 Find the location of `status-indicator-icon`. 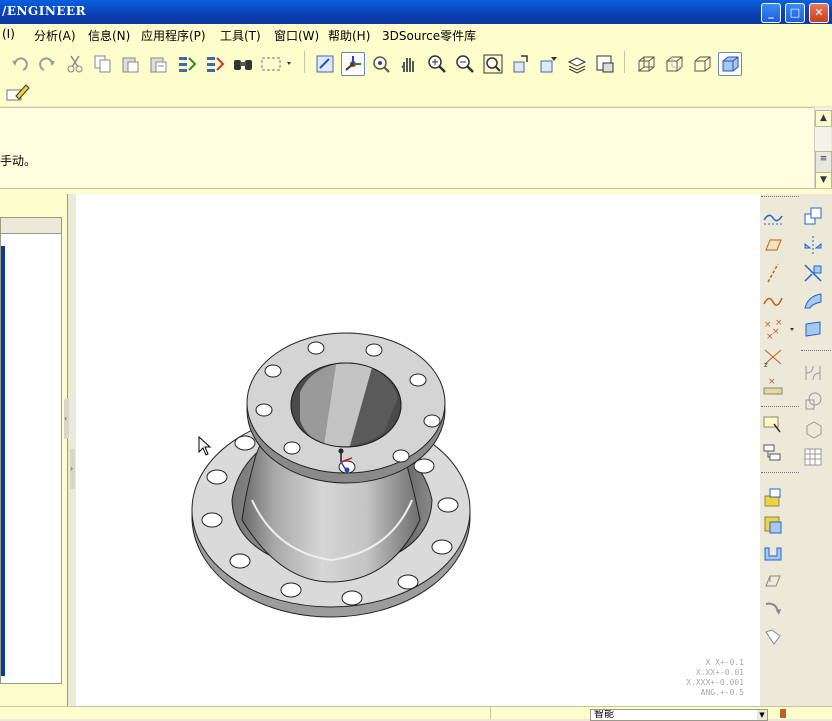

status-indicator-icon is located at coordinates (783, 713).